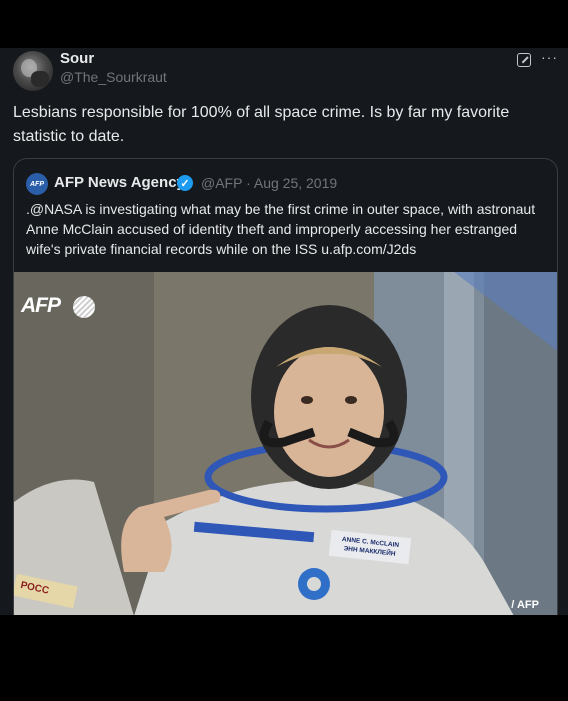 The image size is (568, 701). I want to click on author-name: Sour, so click(77, 58).